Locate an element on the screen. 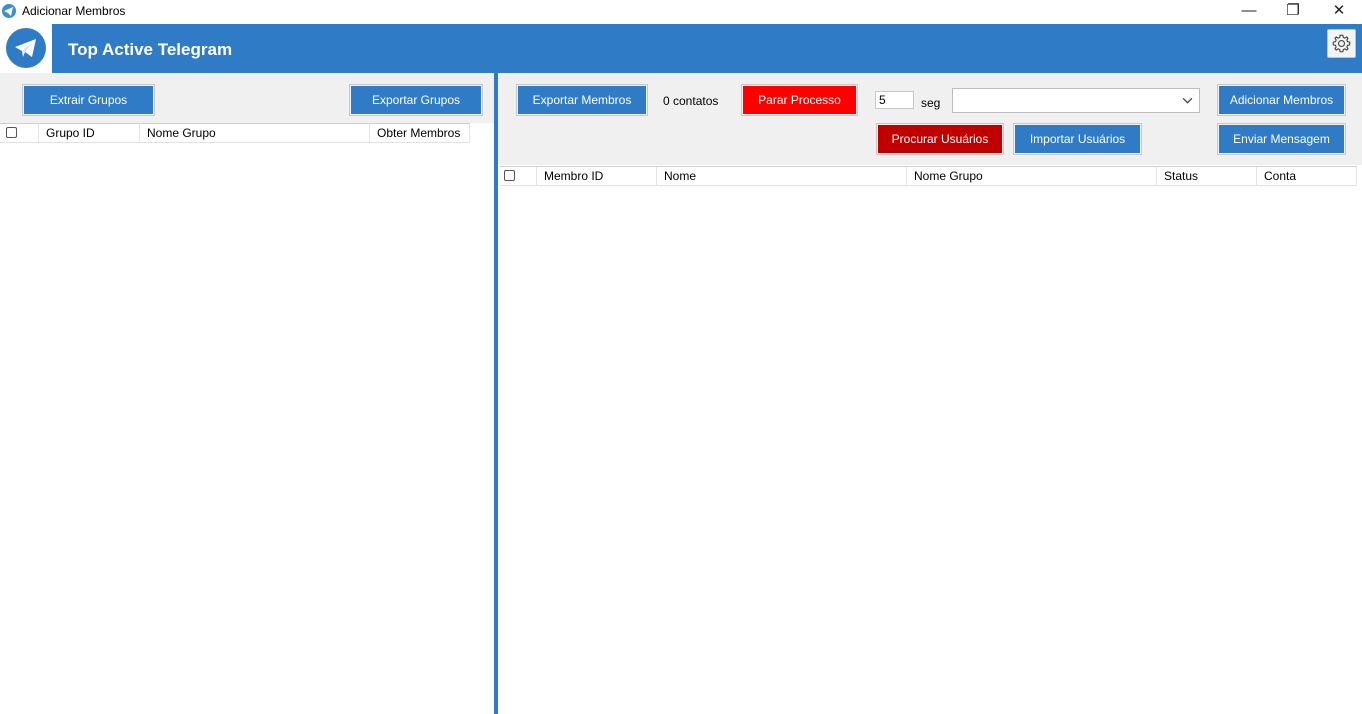  contacts-count: 0 contatos is located at coordinates (691, 101).